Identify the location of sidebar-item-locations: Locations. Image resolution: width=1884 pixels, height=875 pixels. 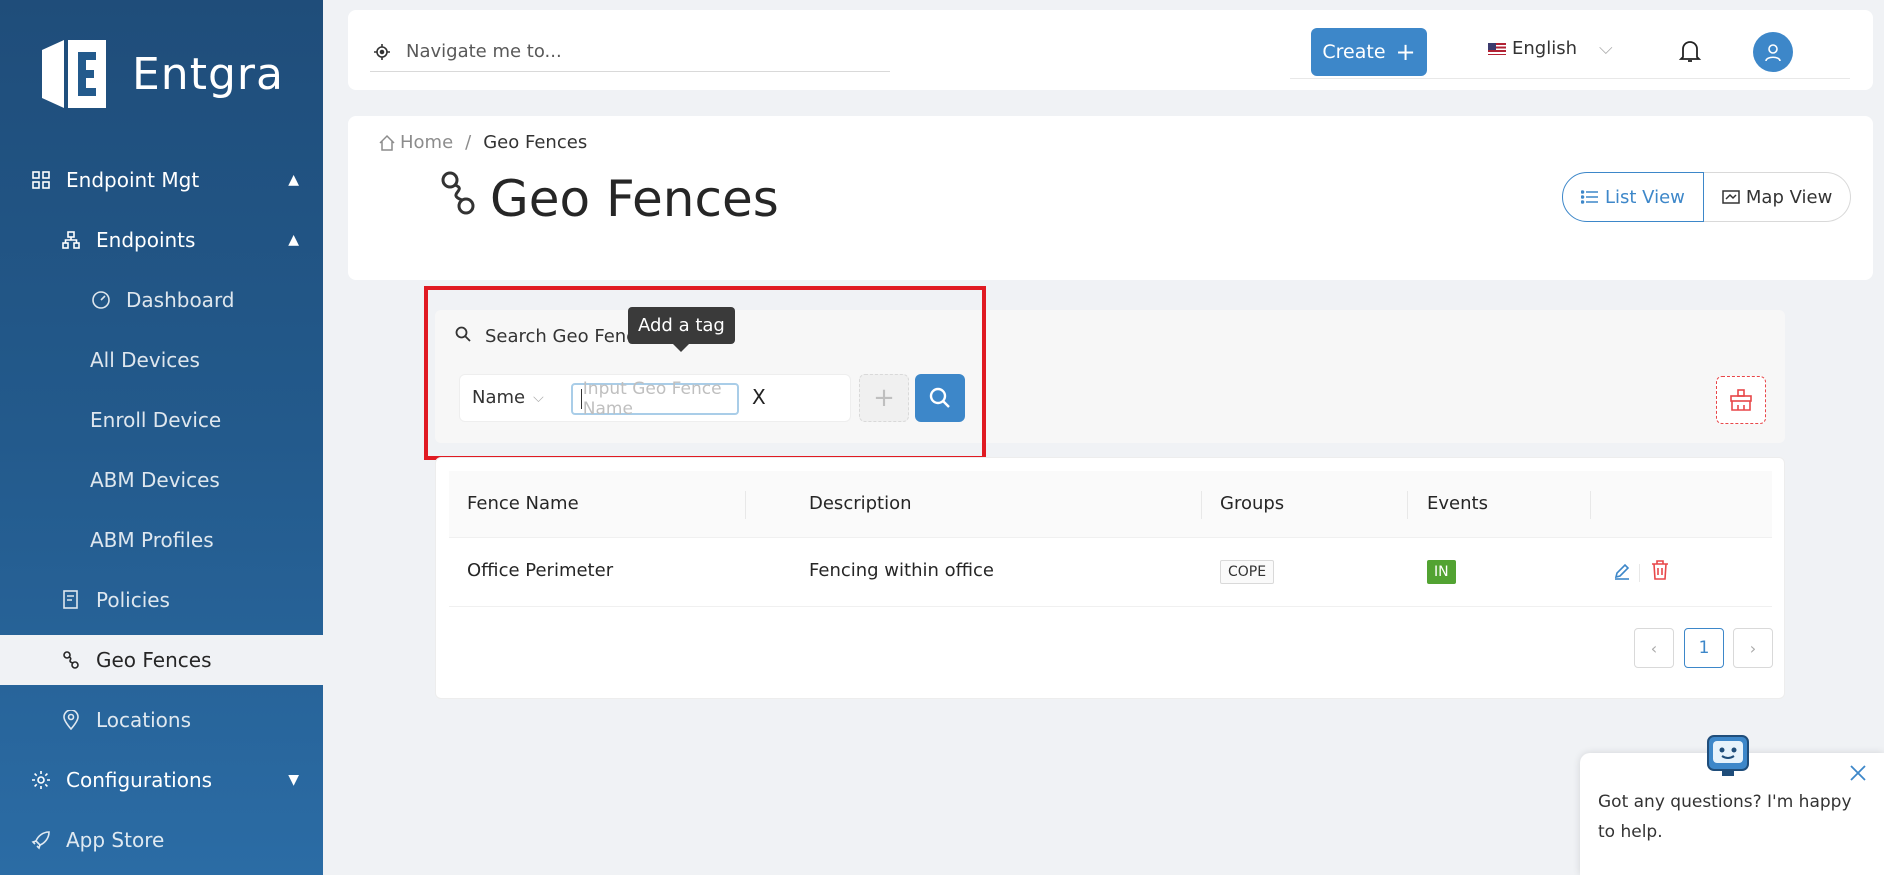
(161, 720).